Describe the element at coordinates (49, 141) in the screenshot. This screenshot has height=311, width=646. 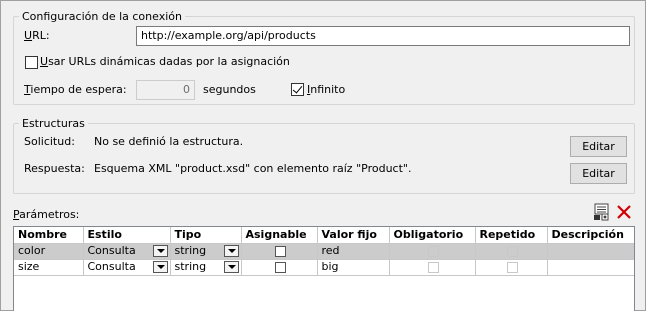
I see `request-label: Solicitud:` at that location.